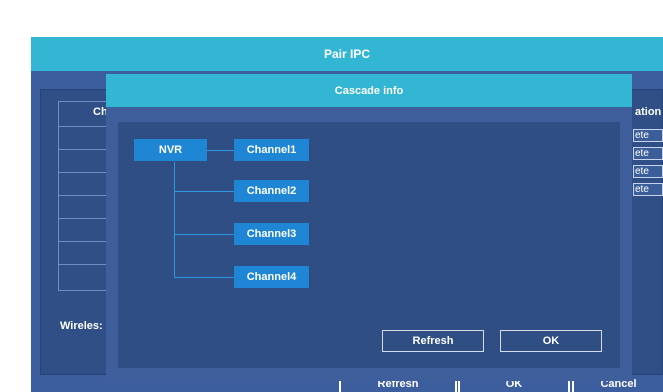 Image resolution: width=663 pixels, height=392 pixels. I want to click on channel-node: Channel4, so click(271, 277).